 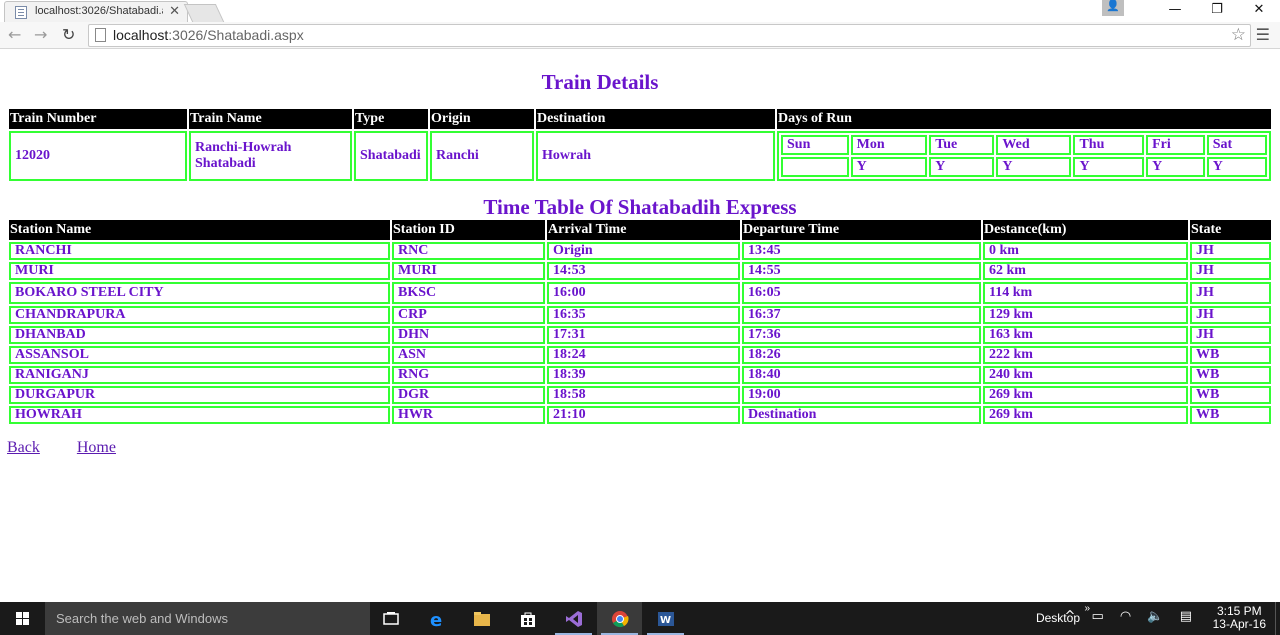 What do you see at coordinates (204, 13) in the screenshot?
I see `new-tab-button` at bounding box center [204, 13].